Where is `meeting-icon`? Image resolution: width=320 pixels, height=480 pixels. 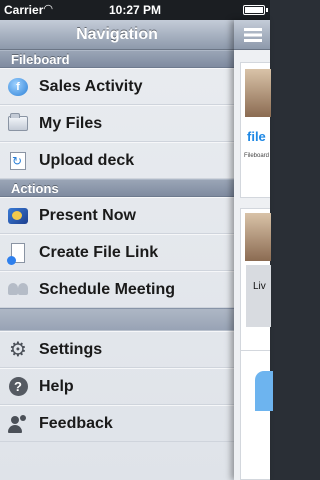
meeting-icon is located at coordinates (18, 290).